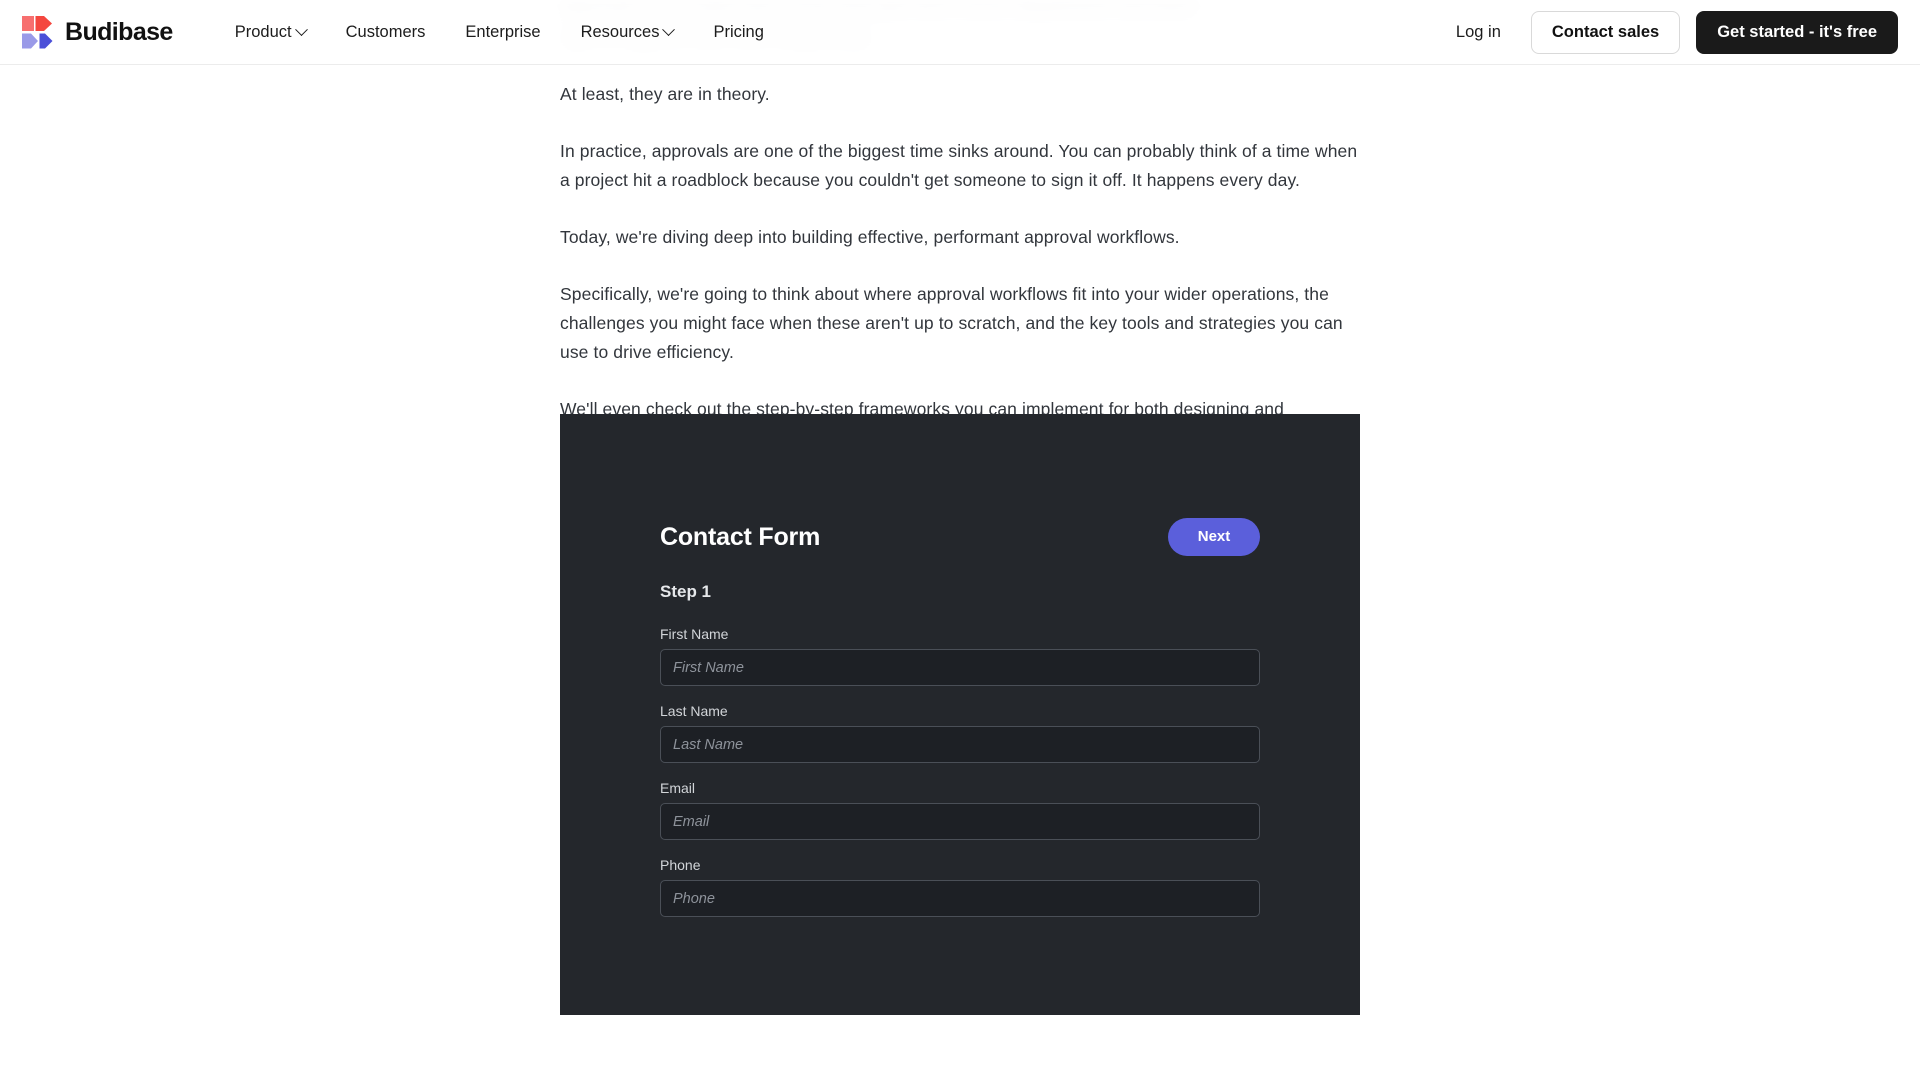 The height and width of the screenshot is (1080, 1920). I want to click on nav-item-label: Resources, so click(620, 31).